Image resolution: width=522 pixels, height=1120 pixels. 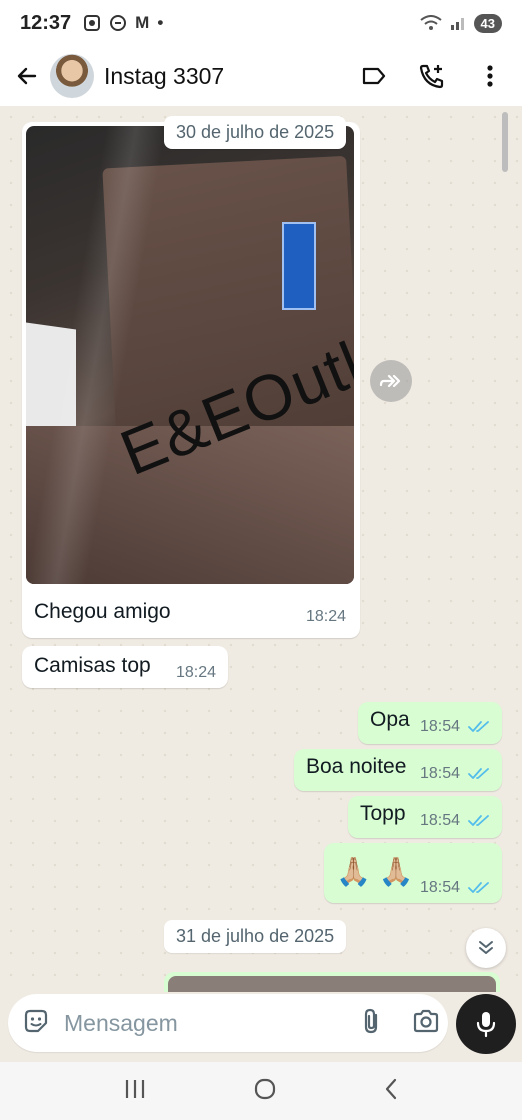 What do you see at coordinates (486, 1024) in the screenshot?
I see `mic-icon` at bounding box center [486, 1024].